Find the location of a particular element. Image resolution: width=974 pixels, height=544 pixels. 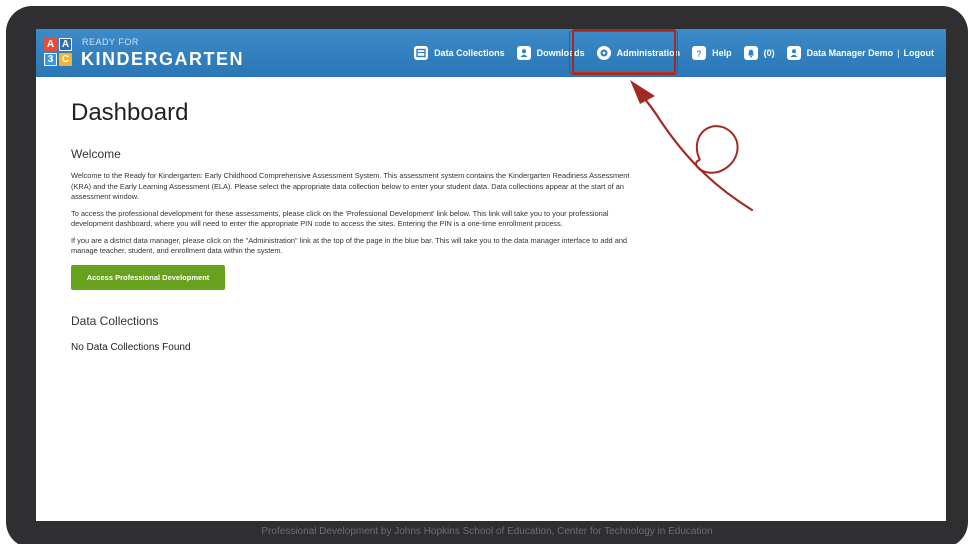

logo-block-a2: A is located at coordinates (65, 44).